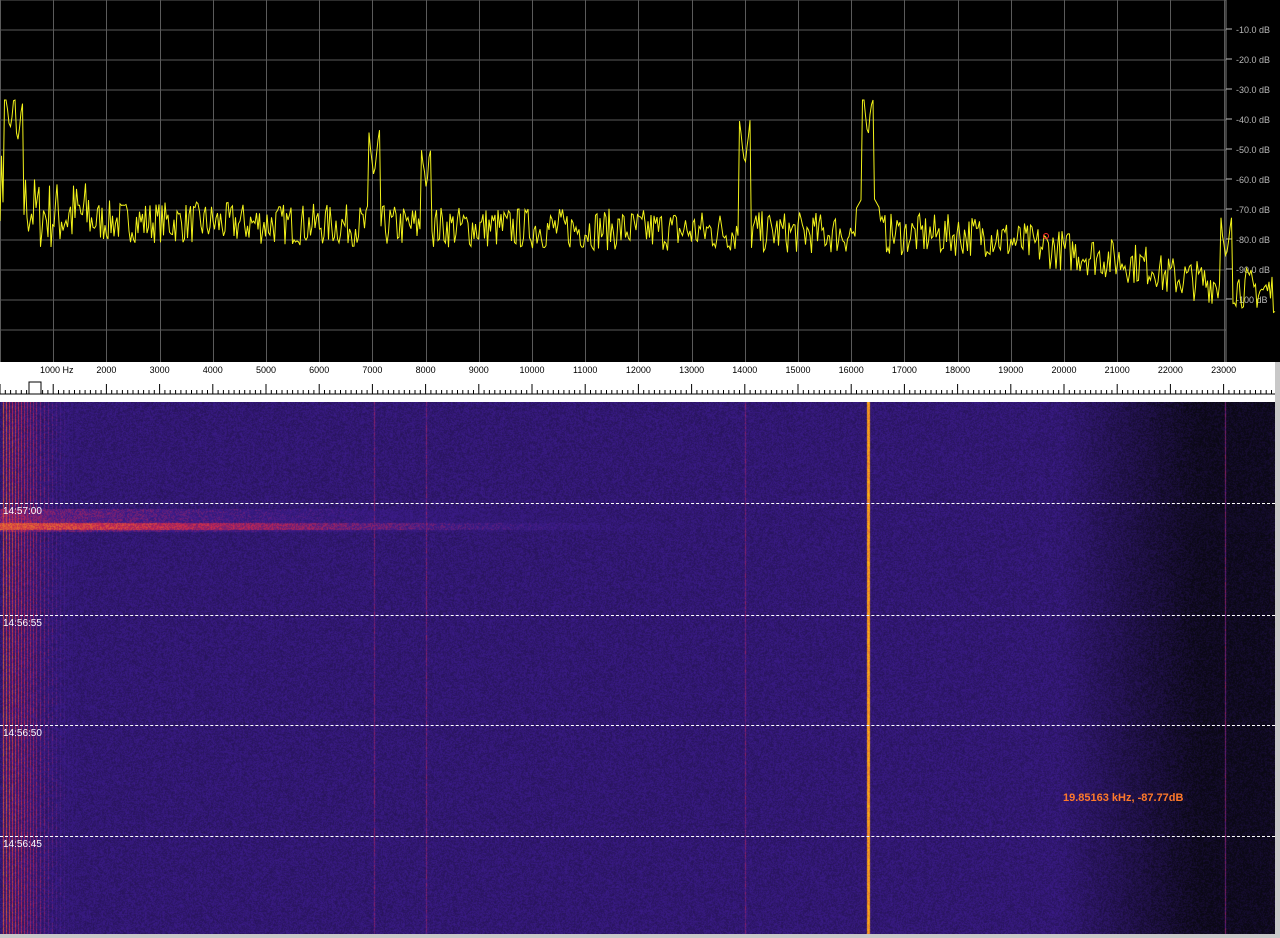 This screenshot has height=938, width=1280. What do you see at coordinates (1253, 90) in the screenshot?
I see `db-axis-label: -30.0 dB` at bounding box center [1253, 90].